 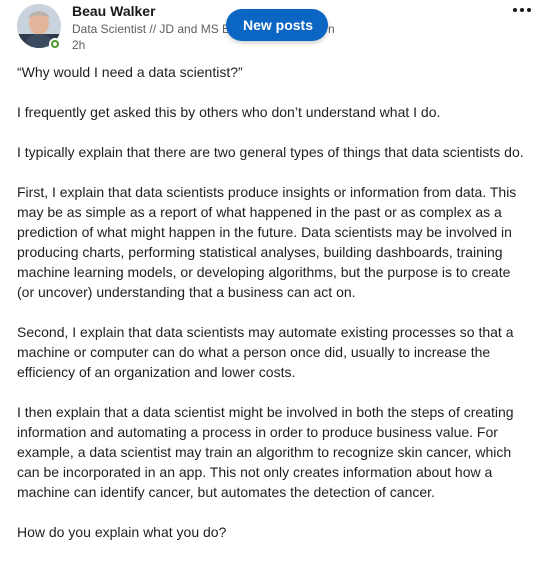 I want to click on new-posts-label: New posts, so click(x=277, y=25).